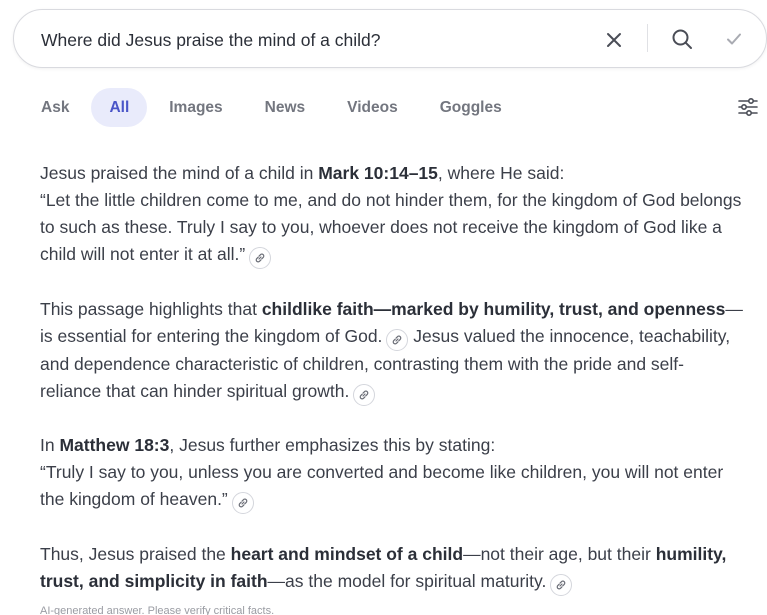 The height and width of the screenshot is (615, 767). I want to click on search-divider, so click(647, 38).